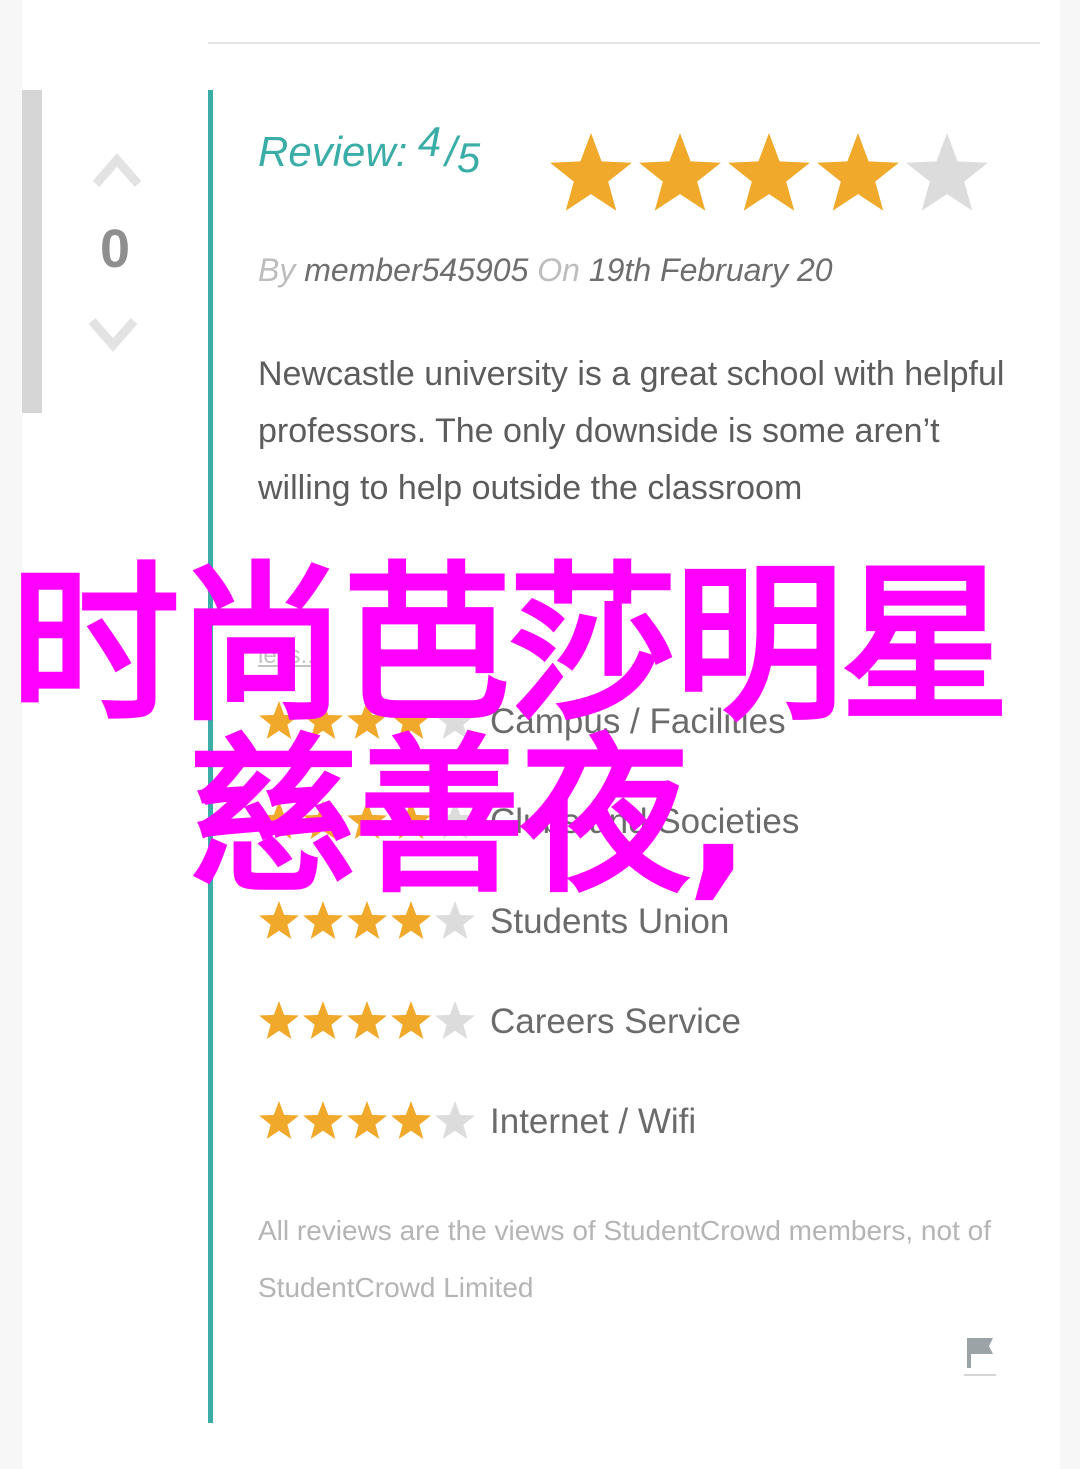 The width and height of the screenshot is (1080, 1469). What do you see at coordinates (32, 251) in the screenshot?
I see `vote-bar` at bounding box center [32, 251].